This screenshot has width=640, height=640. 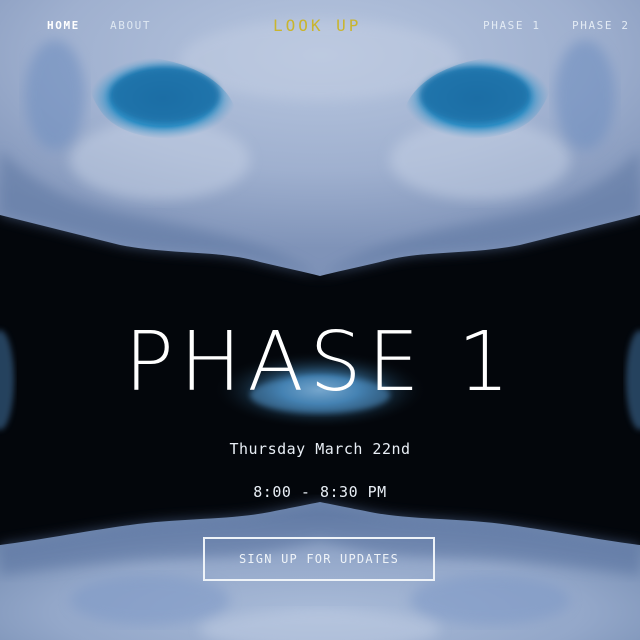 What do you see at coordinates (317, 25) in the screenshot?
I see `site-logo-link: LOOK UP` at bounding box center [317, 25].